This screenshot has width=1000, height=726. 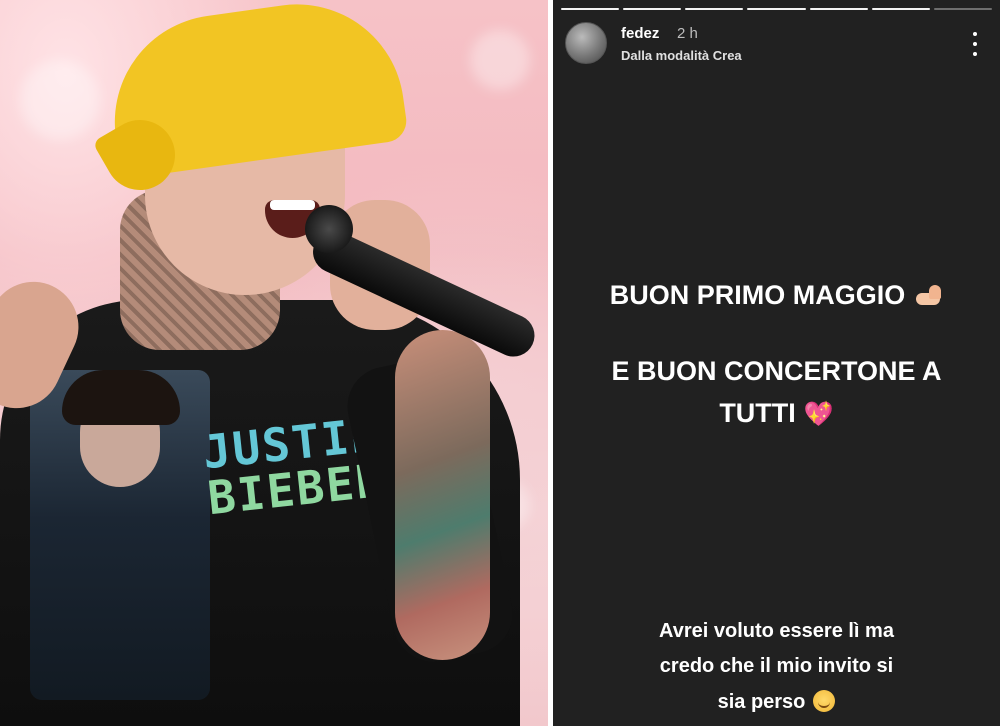 I want to click on story-text-line2-label: E BUON CONCERTONE A, so click(x=776, y=371).